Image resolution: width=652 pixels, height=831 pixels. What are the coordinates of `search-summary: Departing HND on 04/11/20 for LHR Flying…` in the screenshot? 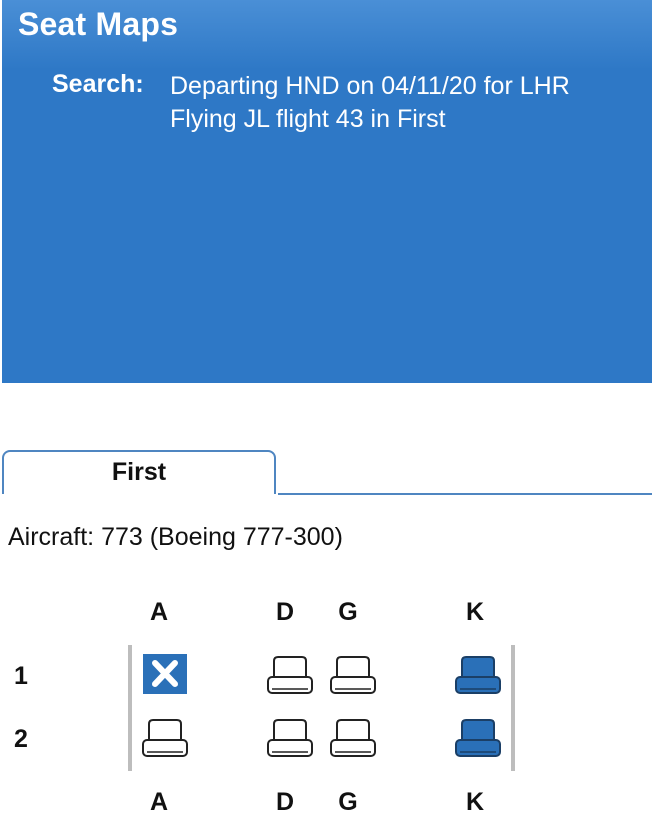 It's located at (370, 103).